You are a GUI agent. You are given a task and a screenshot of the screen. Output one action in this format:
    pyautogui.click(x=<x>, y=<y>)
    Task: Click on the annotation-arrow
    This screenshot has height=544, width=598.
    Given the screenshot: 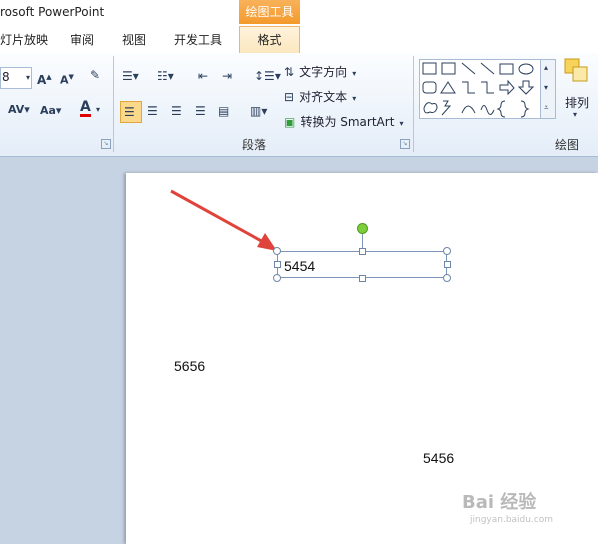 What is the action you would take?
    pyautogui.click(x=223, y=220)
    